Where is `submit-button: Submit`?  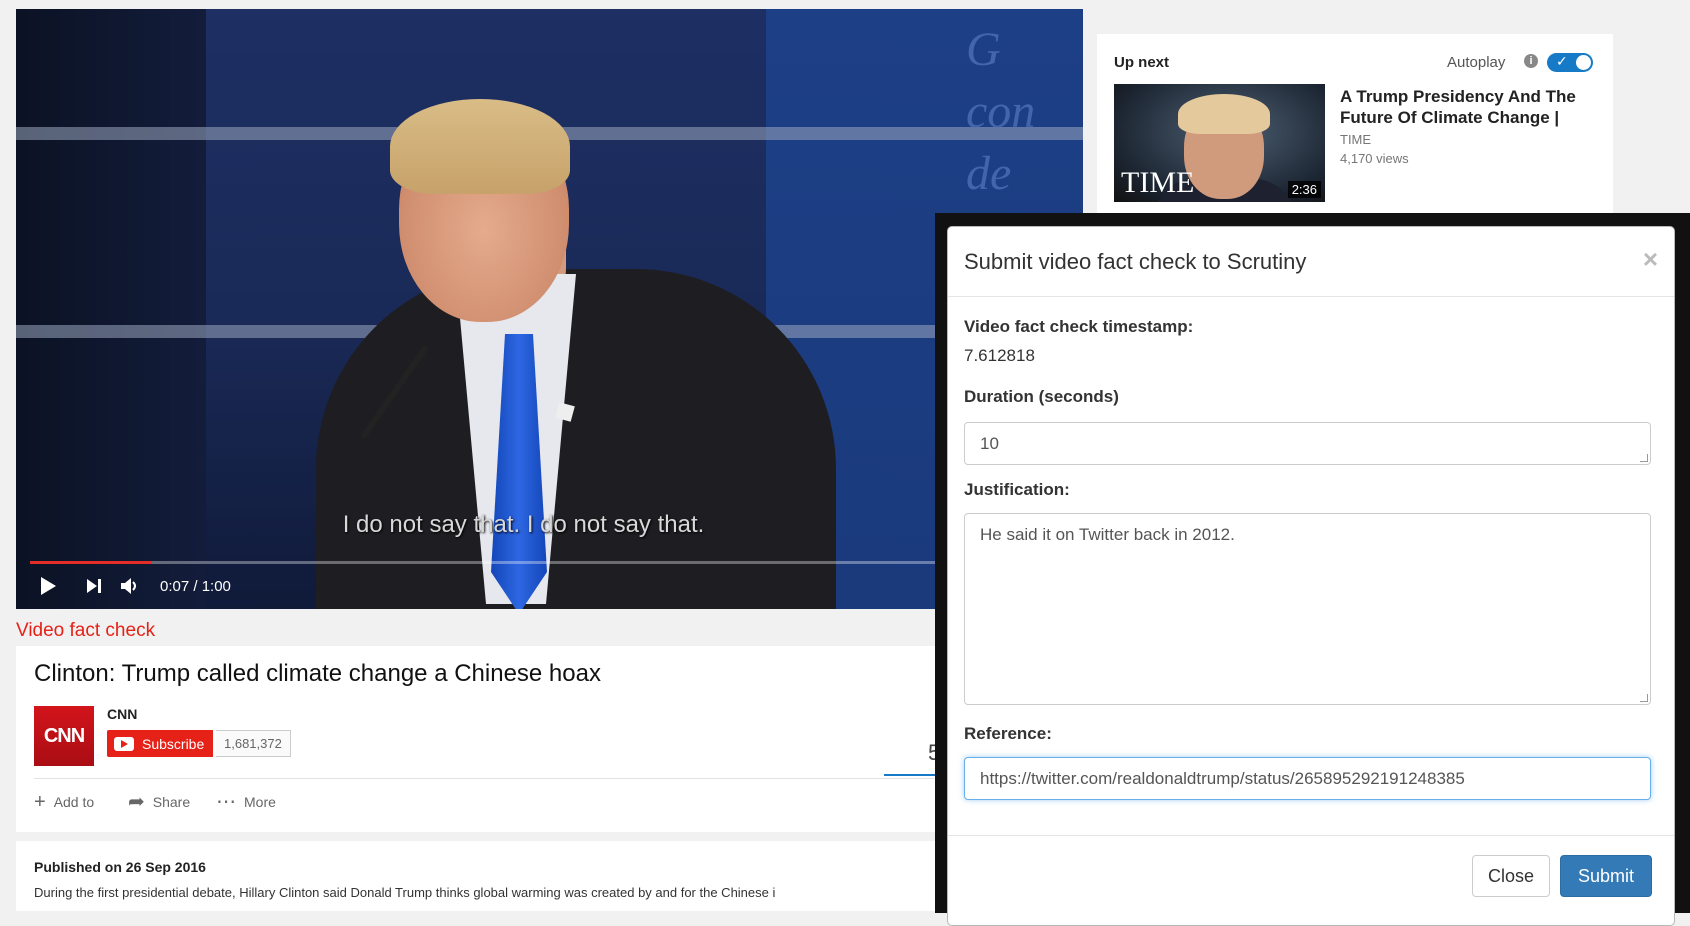 submit-button: Submit is located at coordinates (1606, 876).